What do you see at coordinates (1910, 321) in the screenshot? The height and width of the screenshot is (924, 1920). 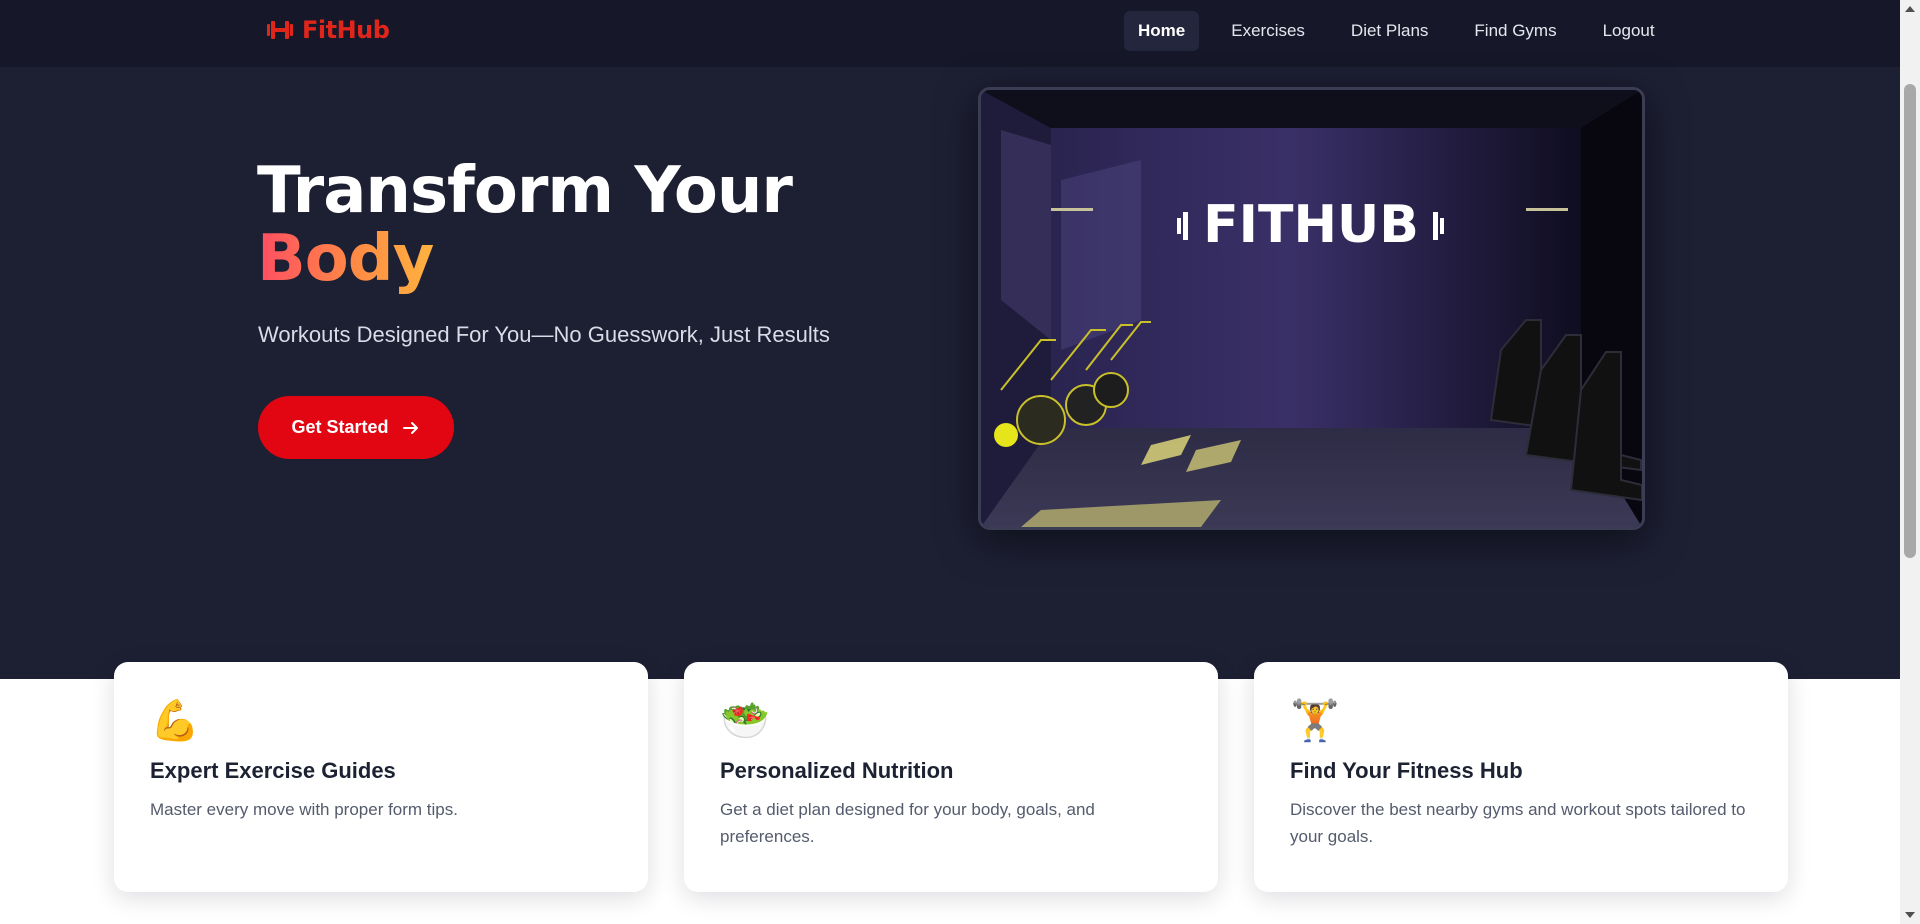 I see `scroll-thumb` at bounding box center [1910, 321].